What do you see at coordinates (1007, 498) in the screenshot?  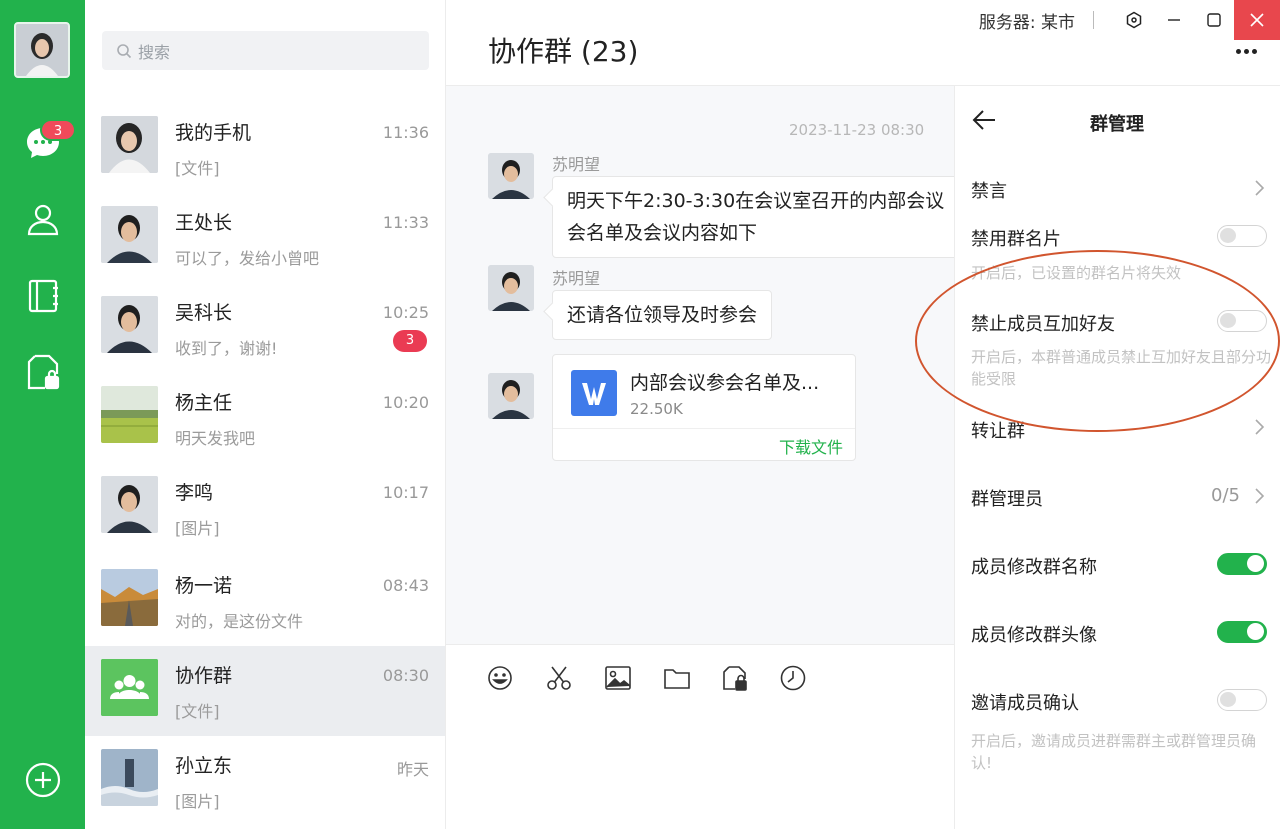 I see `group-admins-label: 群管理员` at bounding box center [1007, 498].